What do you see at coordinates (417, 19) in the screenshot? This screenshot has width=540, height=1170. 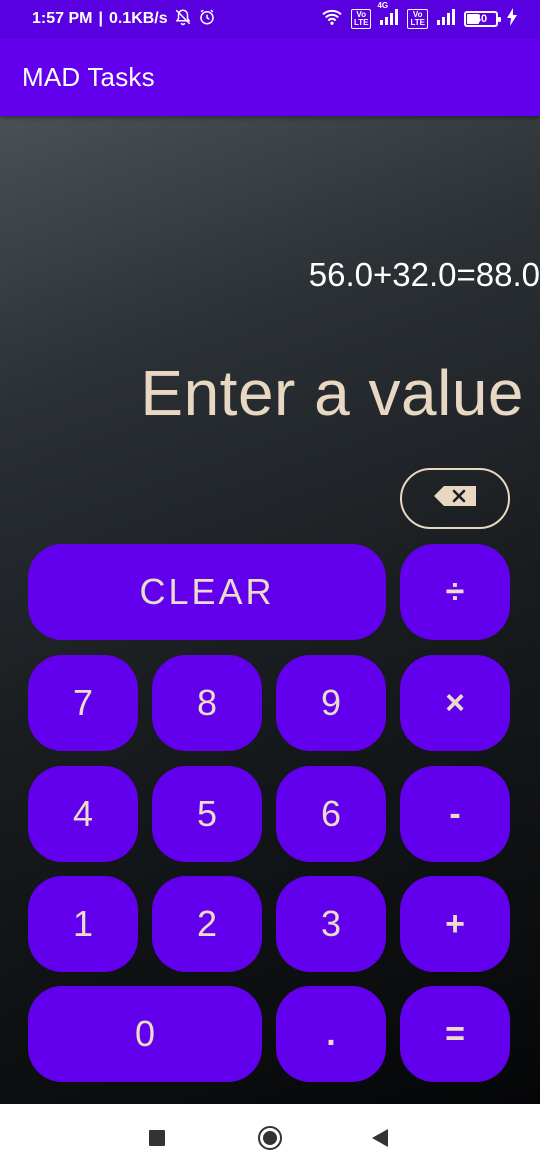 I see `volte-icon-2: Vo LTE` at bounding box center [417, 19].